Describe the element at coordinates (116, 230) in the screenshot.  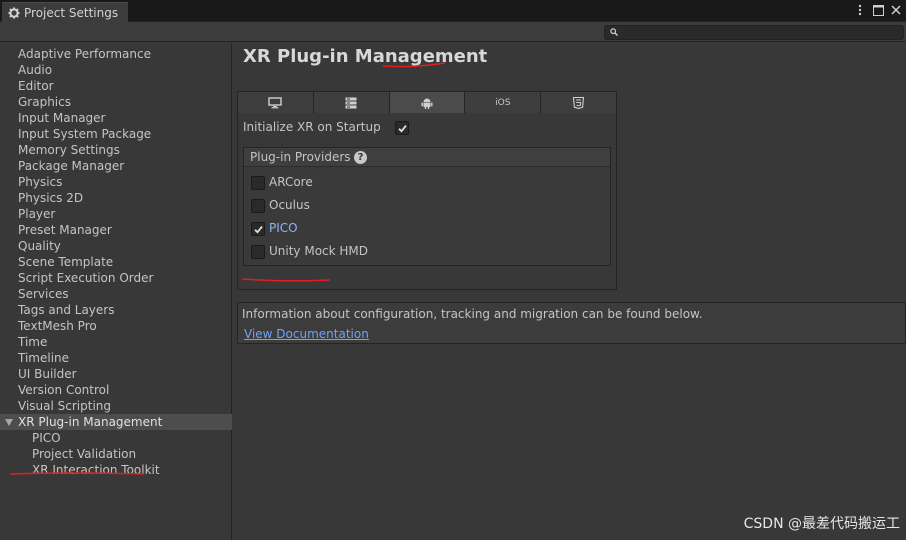
I see `sidebar-item-preset-manager: Preset Manager` at that location.